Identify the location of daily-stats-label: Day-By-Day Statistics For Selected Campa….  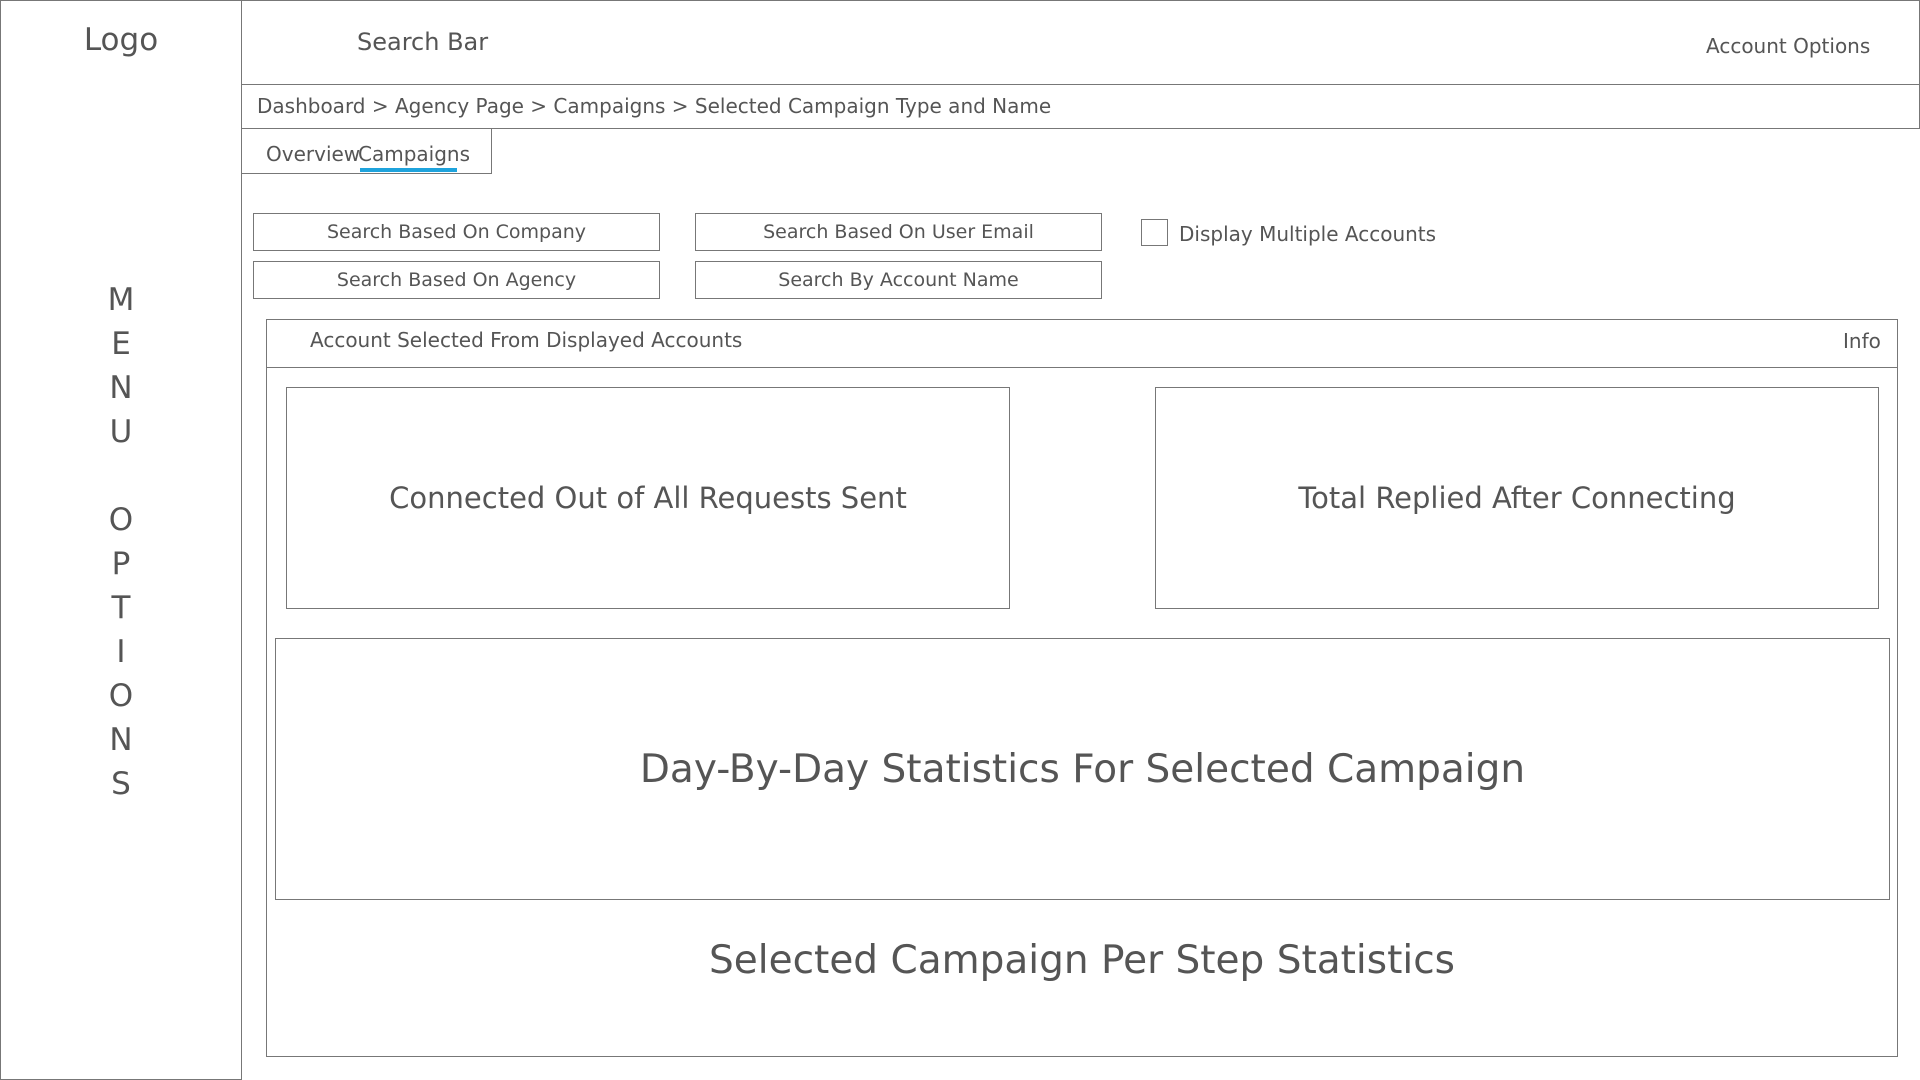
(1082, 769).